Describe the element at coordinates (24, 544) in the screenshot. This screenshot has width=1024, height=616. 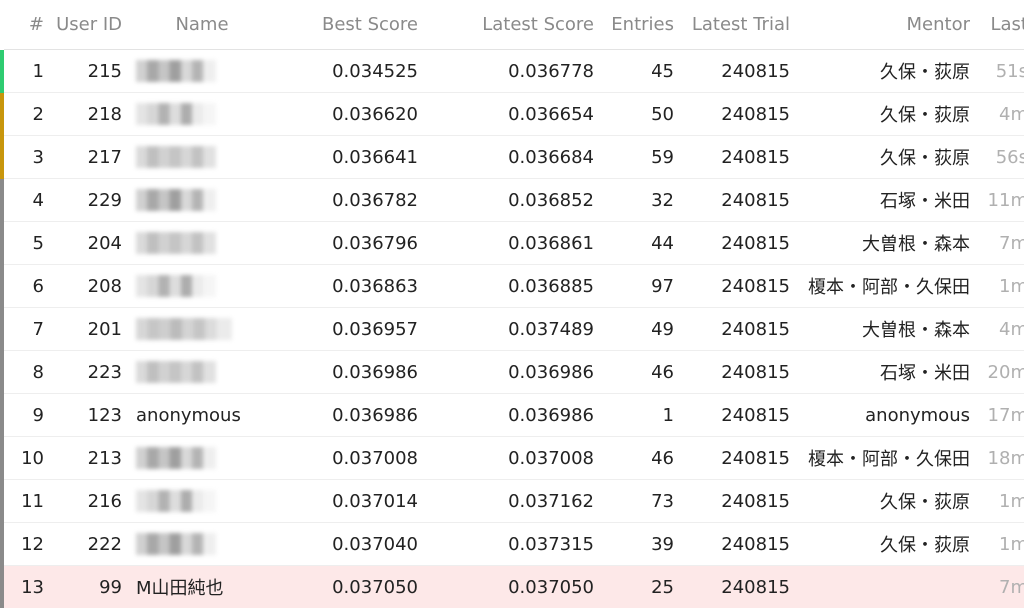
I see `rank-cell: 12` at that location.